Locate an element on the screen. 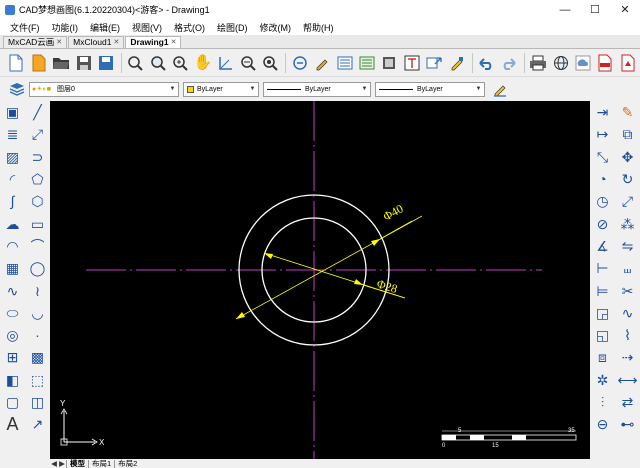  polygon-icon: ⬠ is located at coordinates (37, 179).